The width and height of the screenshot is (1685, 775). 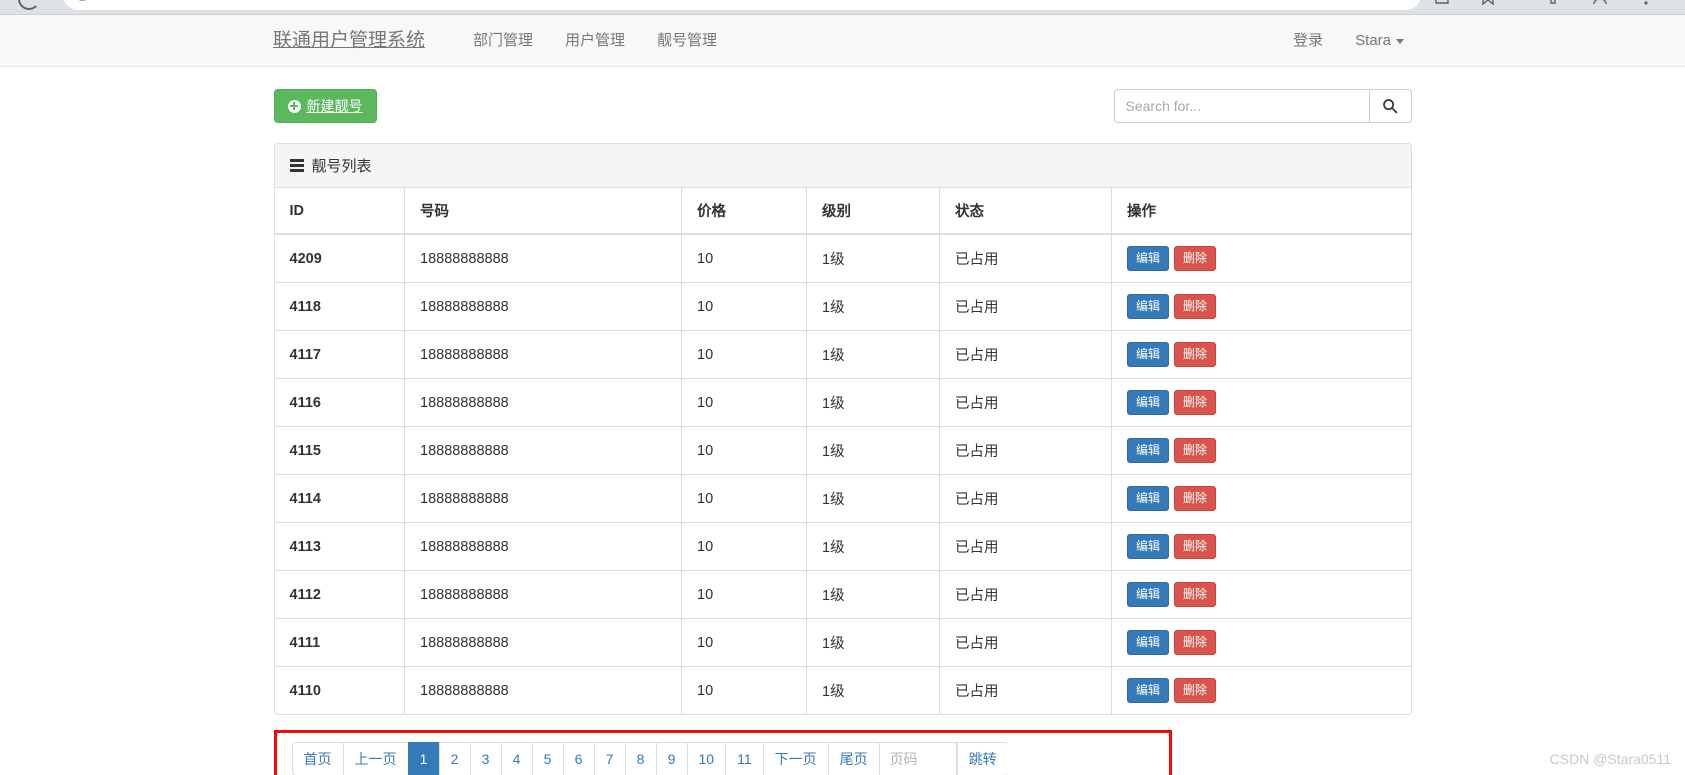 What do you see at coordinates (339, 306) in the screenshot?
I see `cell-id: 4118` at bounding box center [339, 306].